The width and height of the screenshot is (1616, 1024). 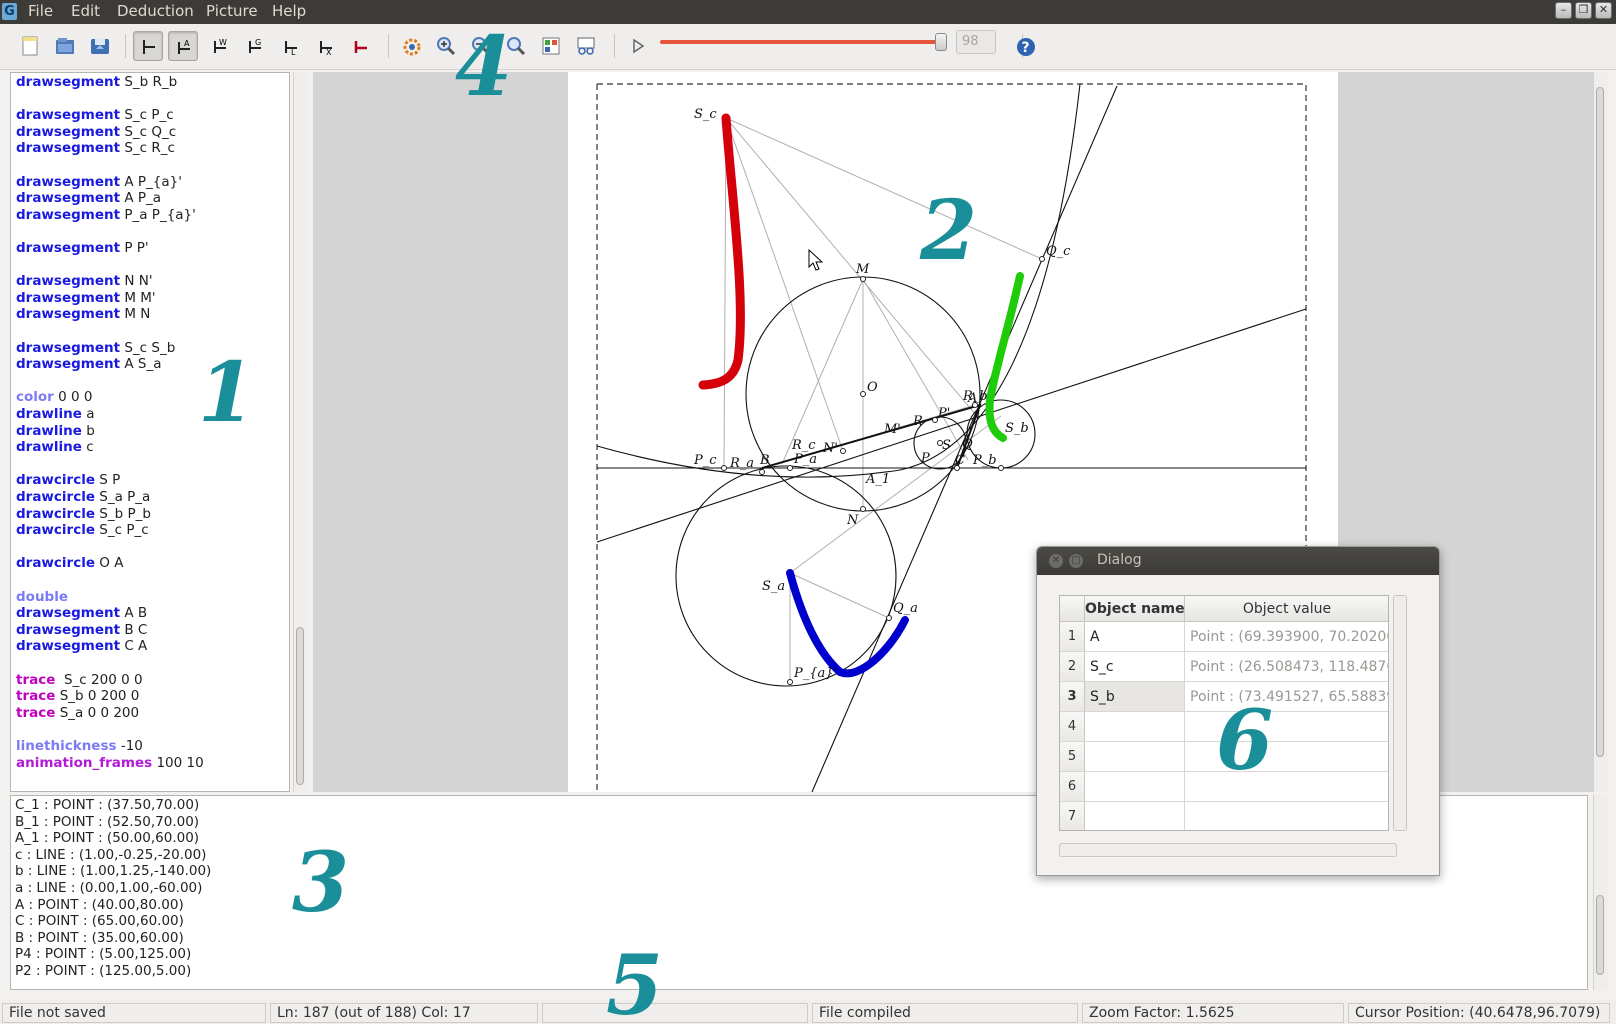 I want to click on editor-scrollbar-thumb, so click(x=300, y=706).